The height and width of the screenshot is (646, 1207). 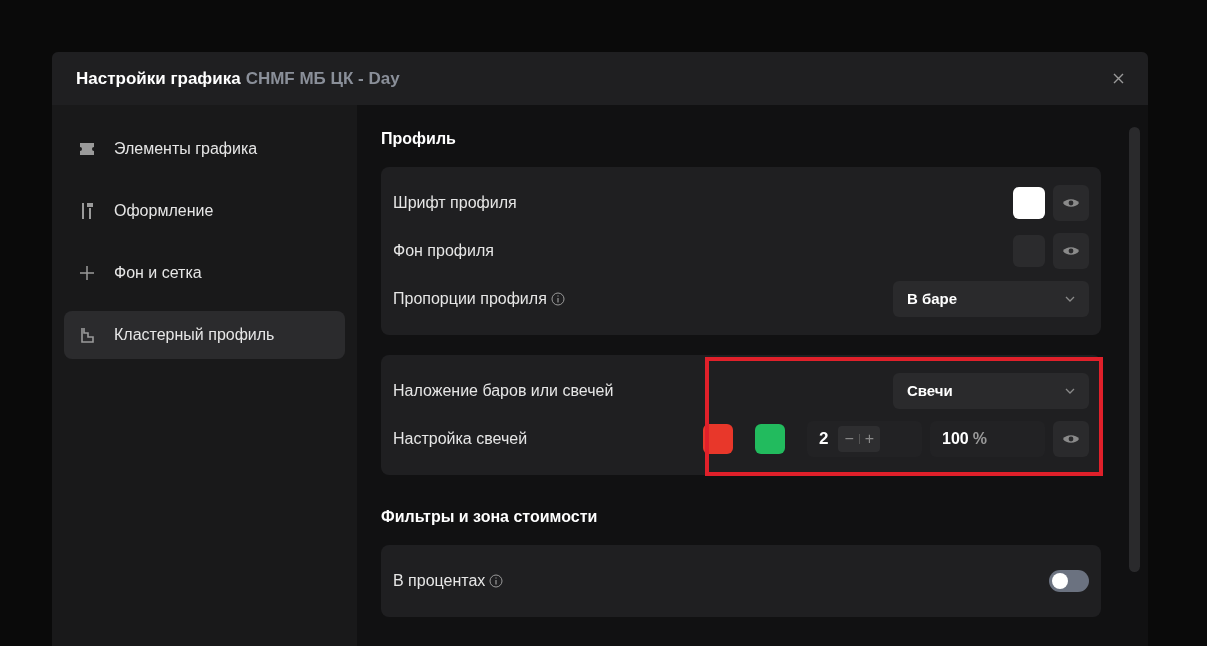 I want to click on close-icon, so click(x=1118, y=78).